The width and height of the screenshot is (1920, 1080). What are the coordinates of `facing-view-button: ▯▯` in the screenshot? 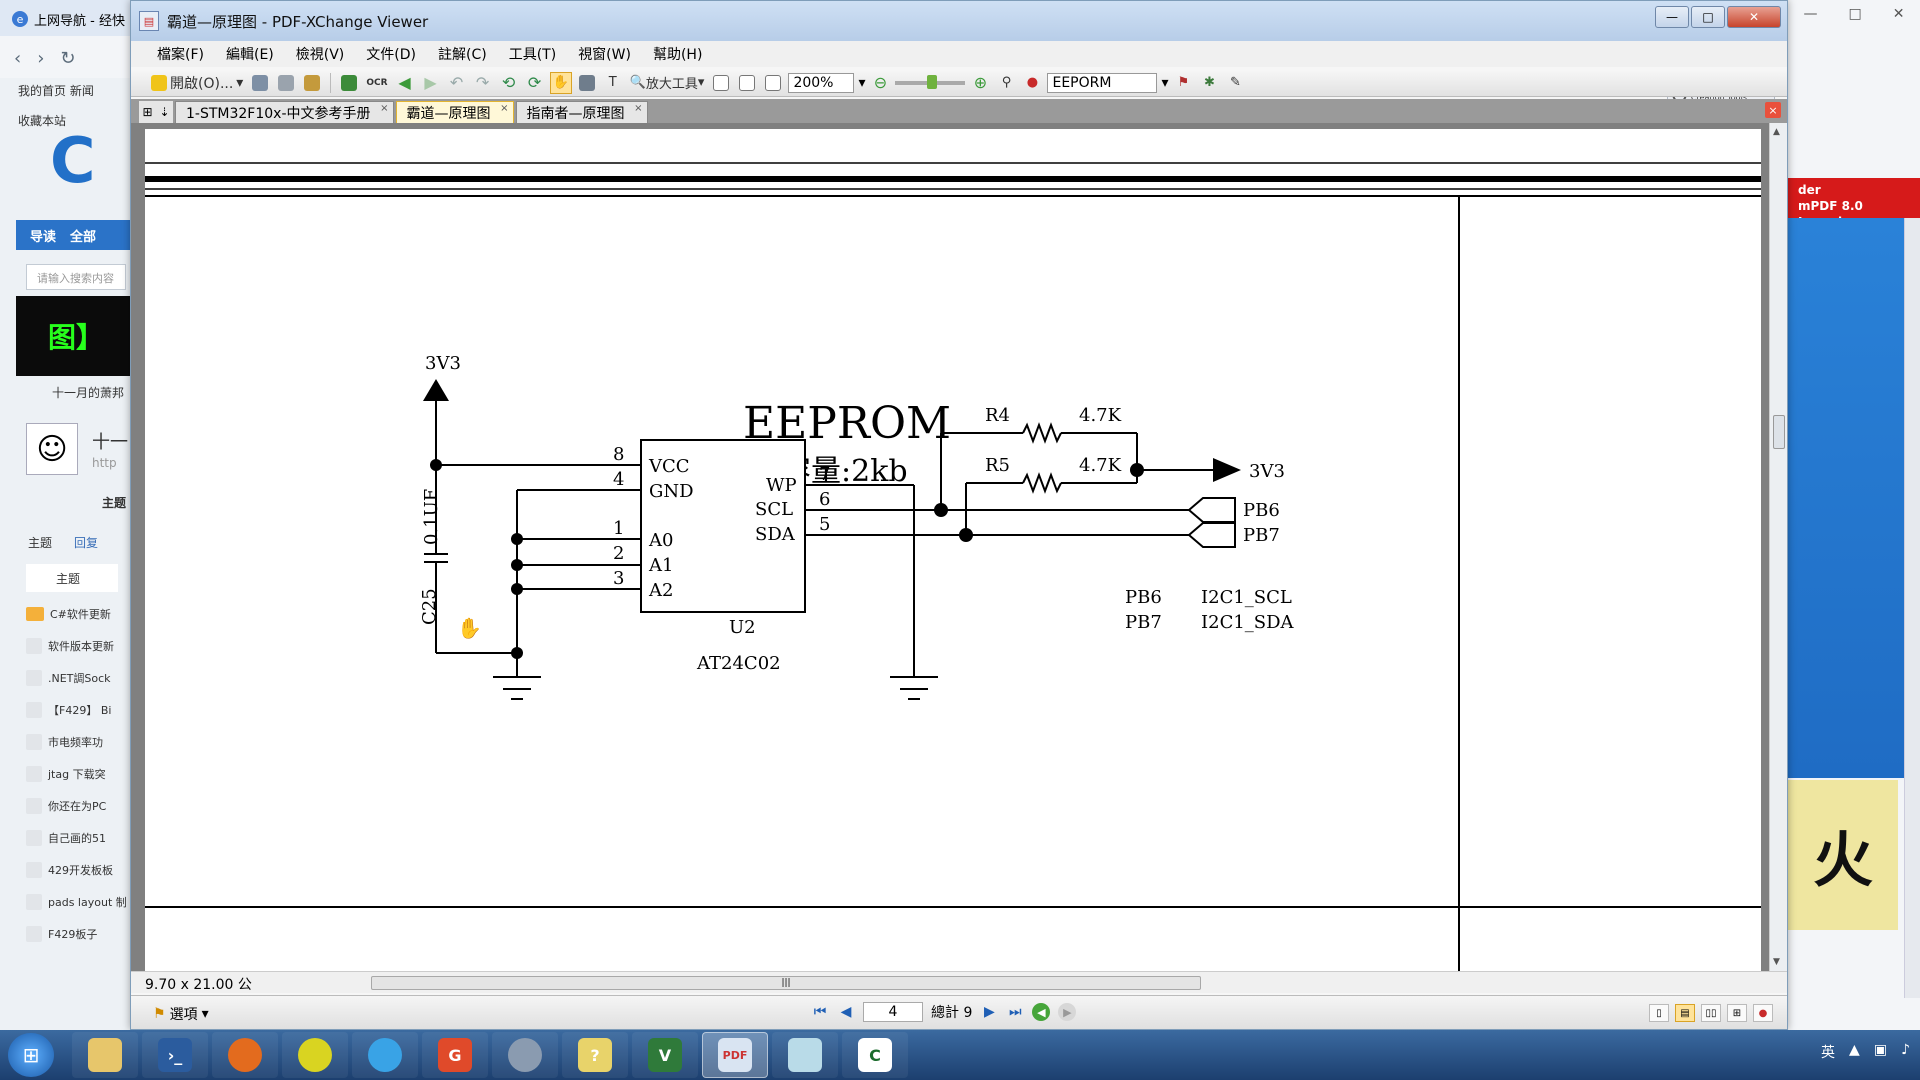 It's located at (1711, 1013).